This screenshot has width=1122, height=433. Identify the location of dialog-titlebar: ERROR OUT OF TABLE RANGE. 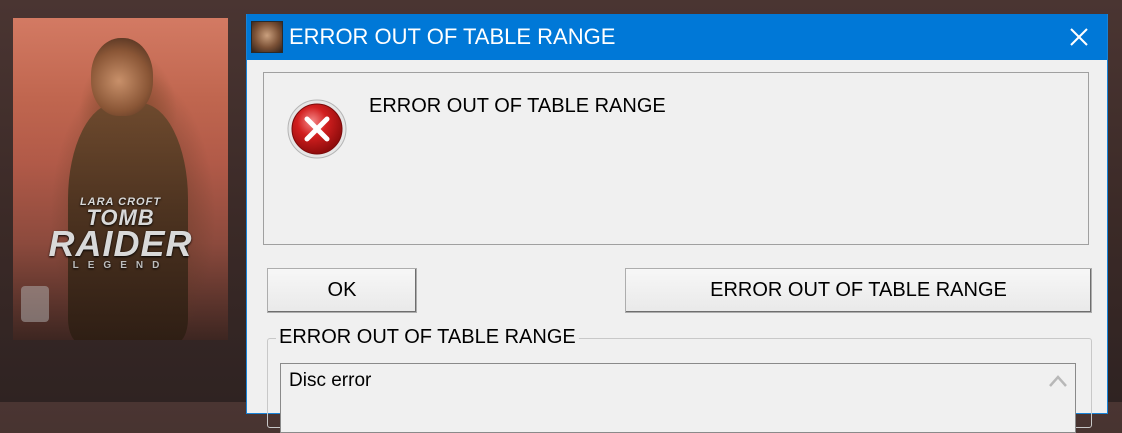
(677, 37).